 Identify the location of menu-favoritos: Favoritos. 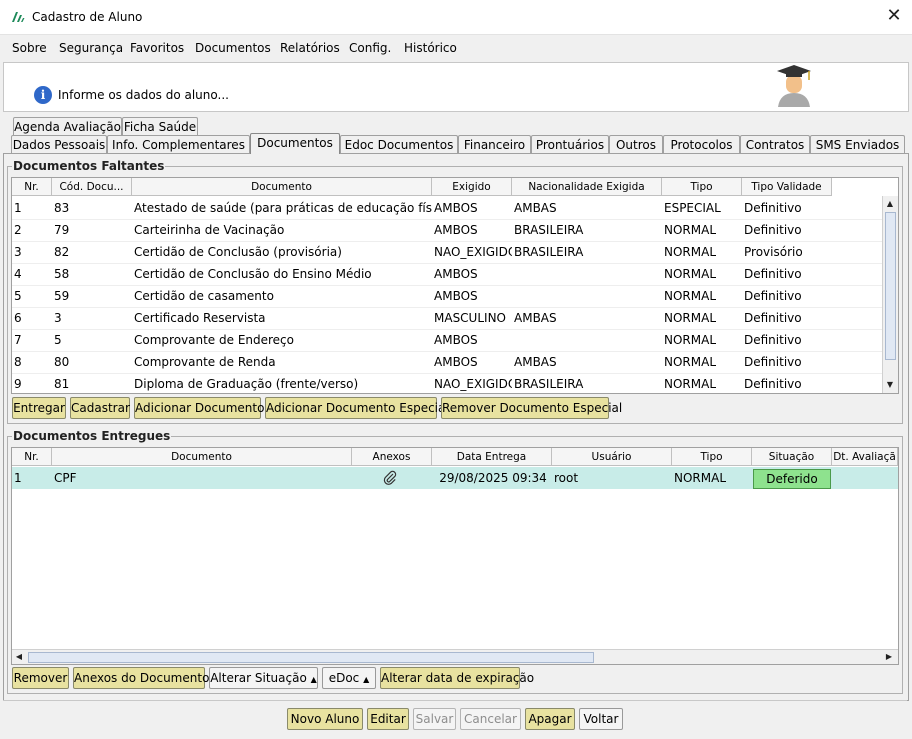
(157, 48).